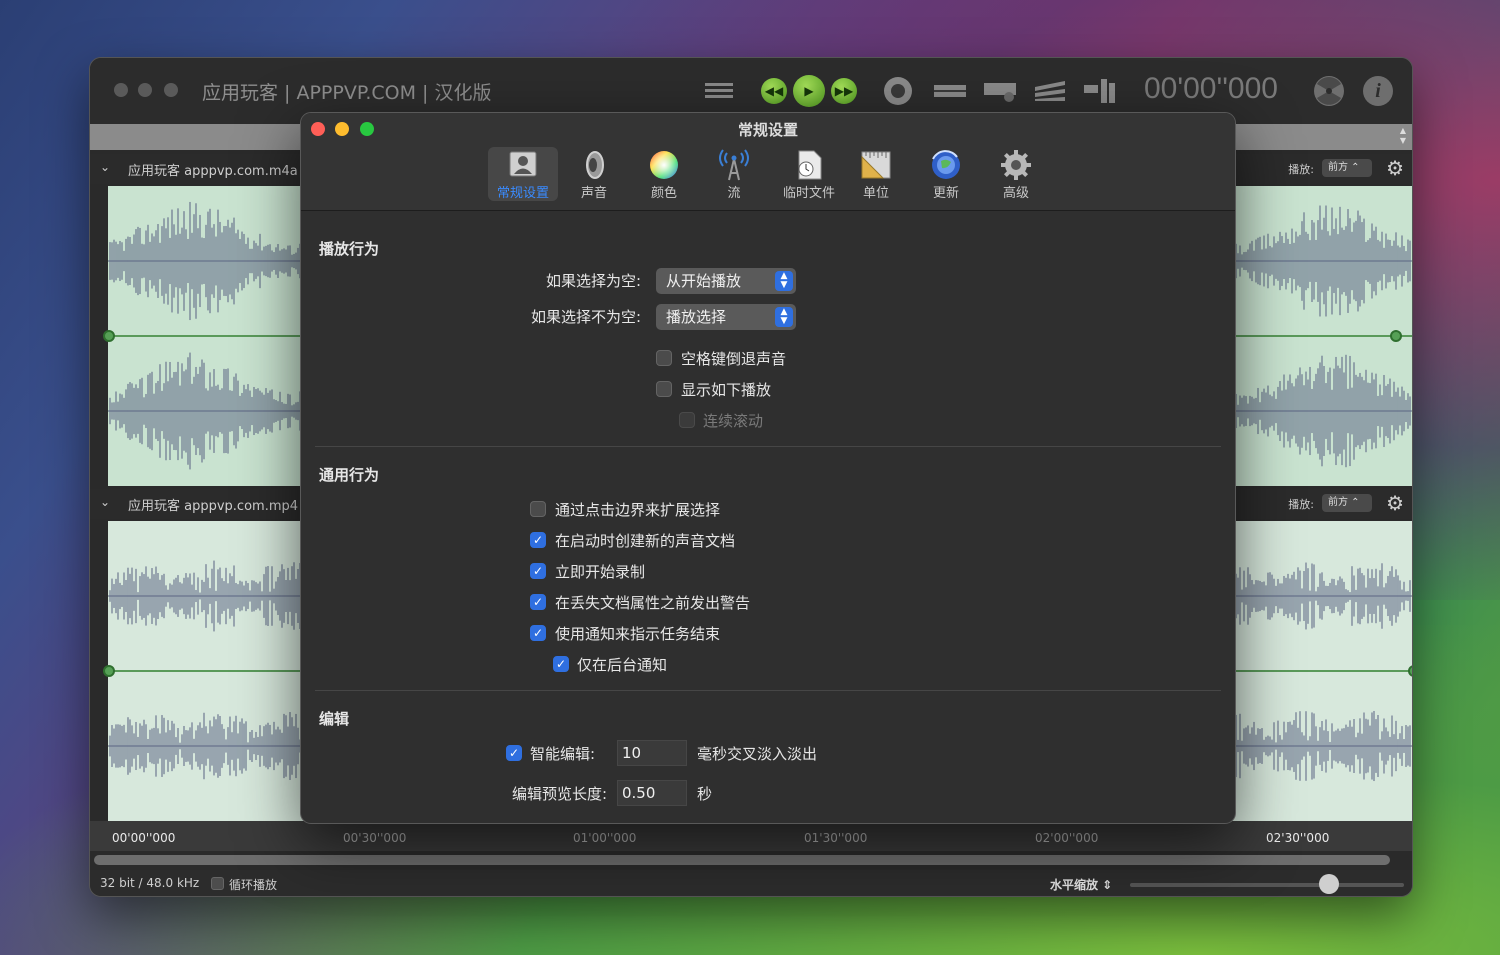 This screenshot has height=955, width=1500. I want to click on continuous-scroll-label: 连续滚动, so click(733, 421).